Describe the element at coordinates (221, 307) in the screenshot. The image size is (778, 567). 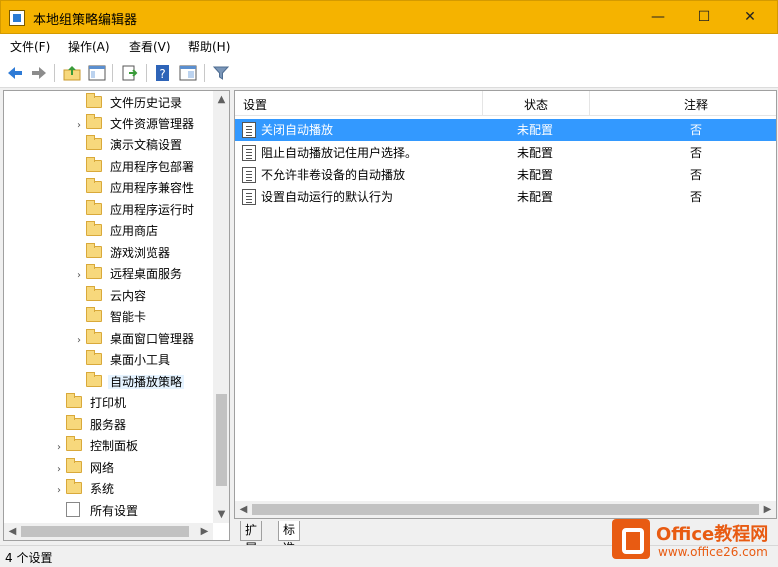
I see `tree-vertical-scrollbar: ▲ ▼` at that location.